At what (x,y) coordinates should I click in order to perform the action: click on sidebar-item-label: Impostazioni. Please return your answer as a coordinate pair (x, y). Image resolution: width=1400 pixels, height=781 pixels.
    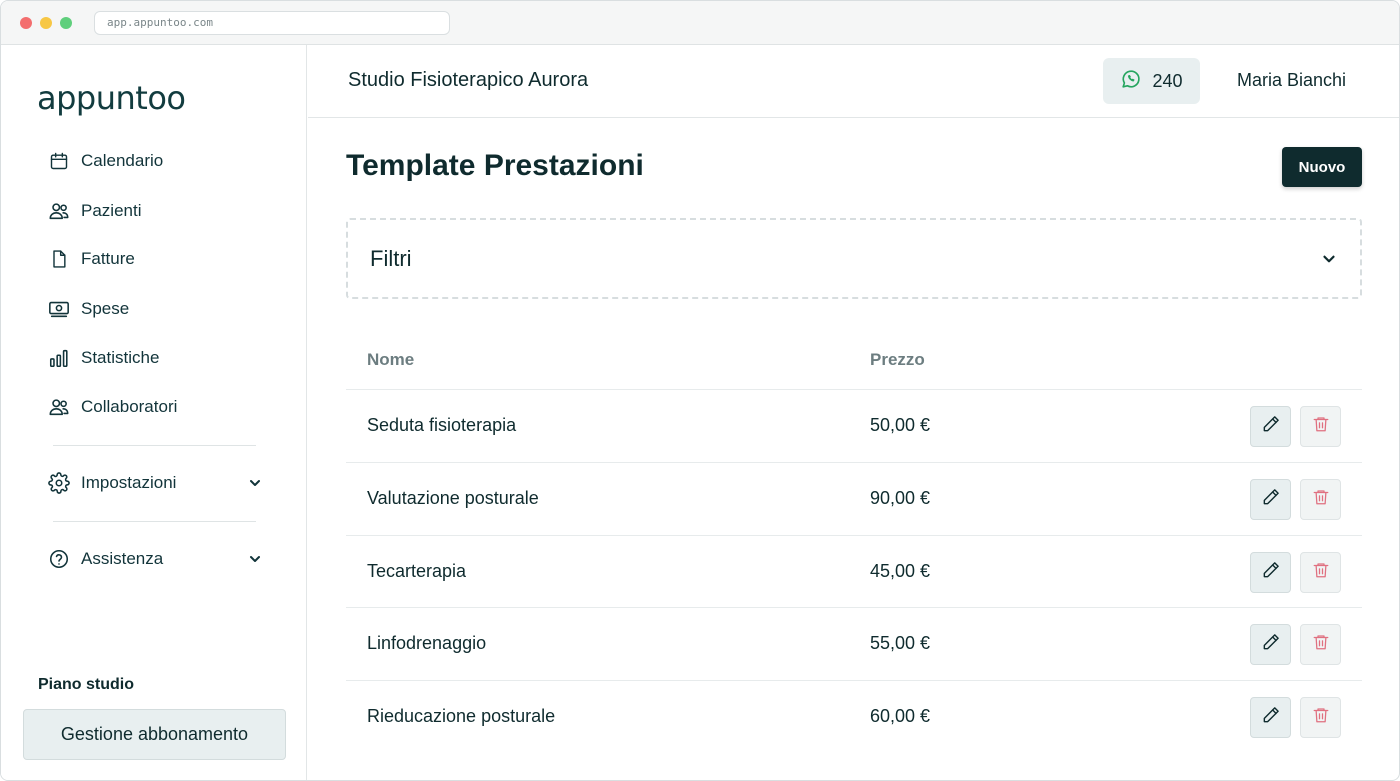
    Looking at the image, I should click on (129, 482).